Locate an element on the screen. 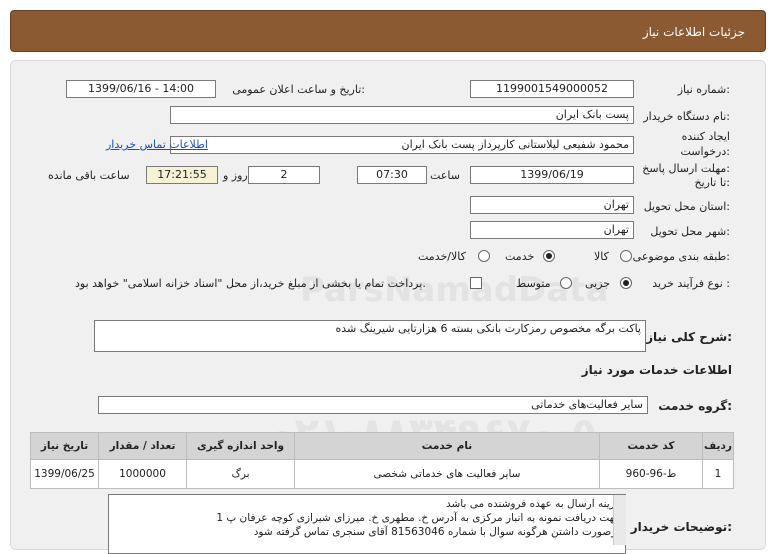 The height and width of the screenshot is (554, 770). province-field: تهران is located at coordinates (552, 205).